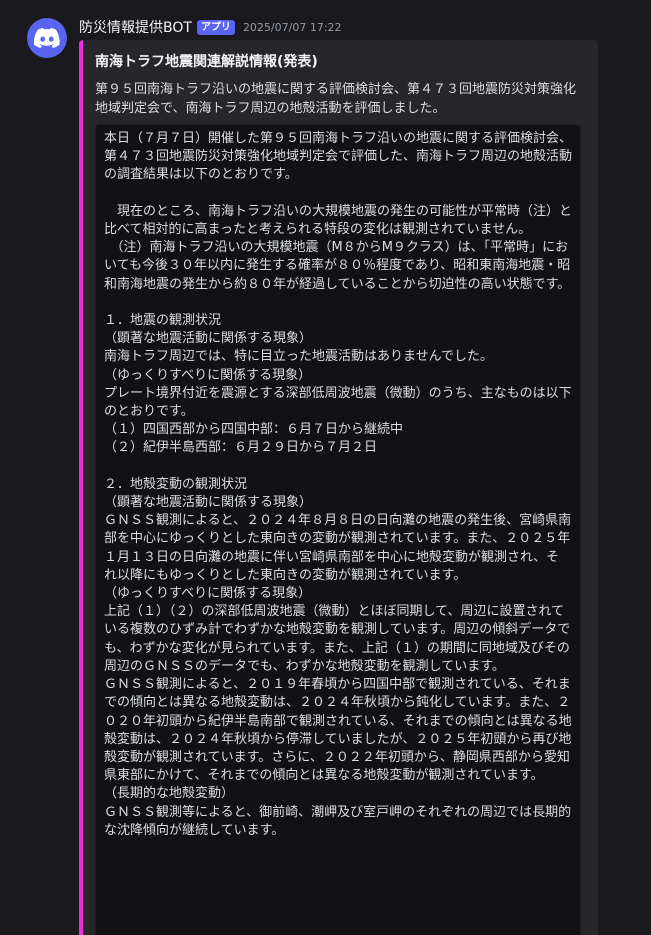  I want to click on username: 防災情報提供BOT, so click(135, 27).